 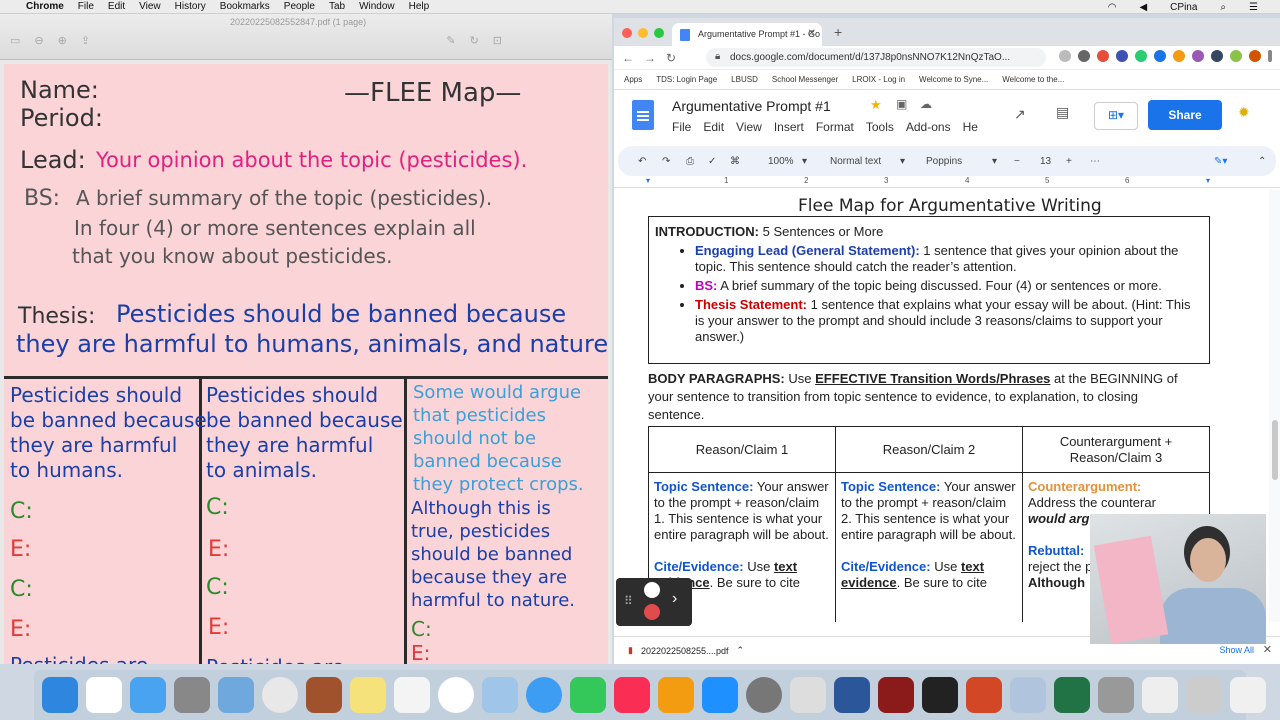 What do you see at coordinates (116, 6) in the screenshot?
I see `menu-edit: Edit` at bounding box center [116, 6].